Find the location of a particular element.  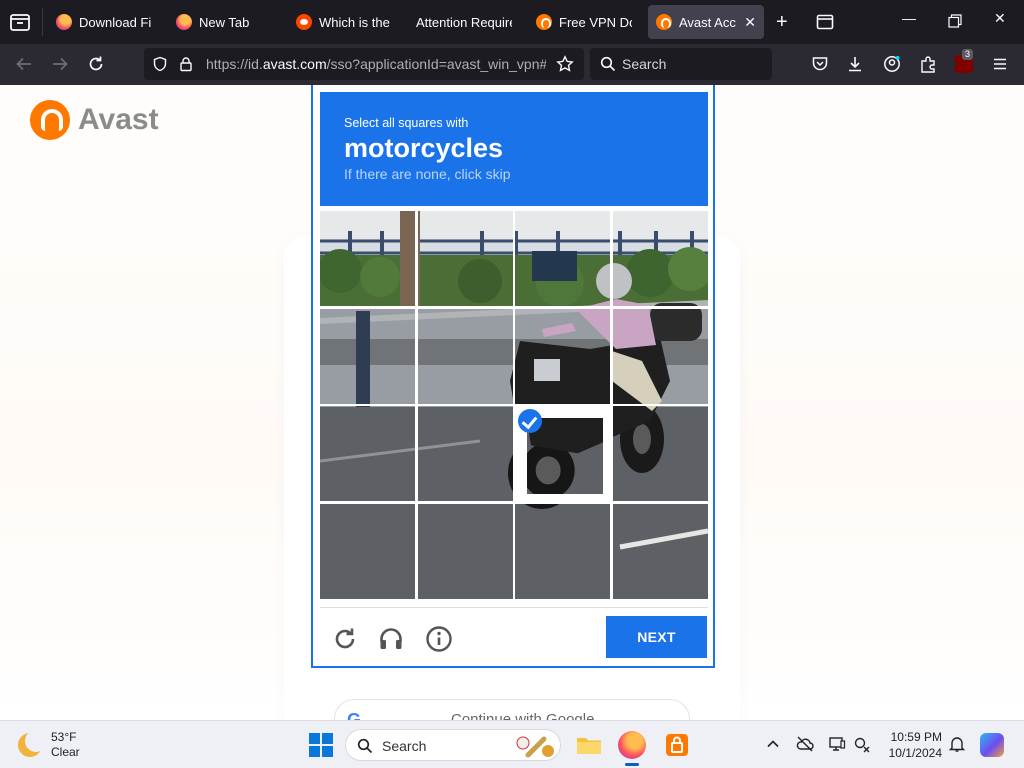

url-domain: avast.com is located at coordinates (294, 64).